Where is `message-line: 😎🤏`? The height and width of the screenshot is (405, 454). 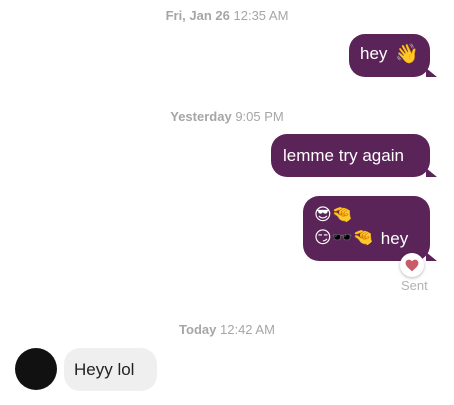 message-line: 😎🤏 is located at coordinates (372, 215).